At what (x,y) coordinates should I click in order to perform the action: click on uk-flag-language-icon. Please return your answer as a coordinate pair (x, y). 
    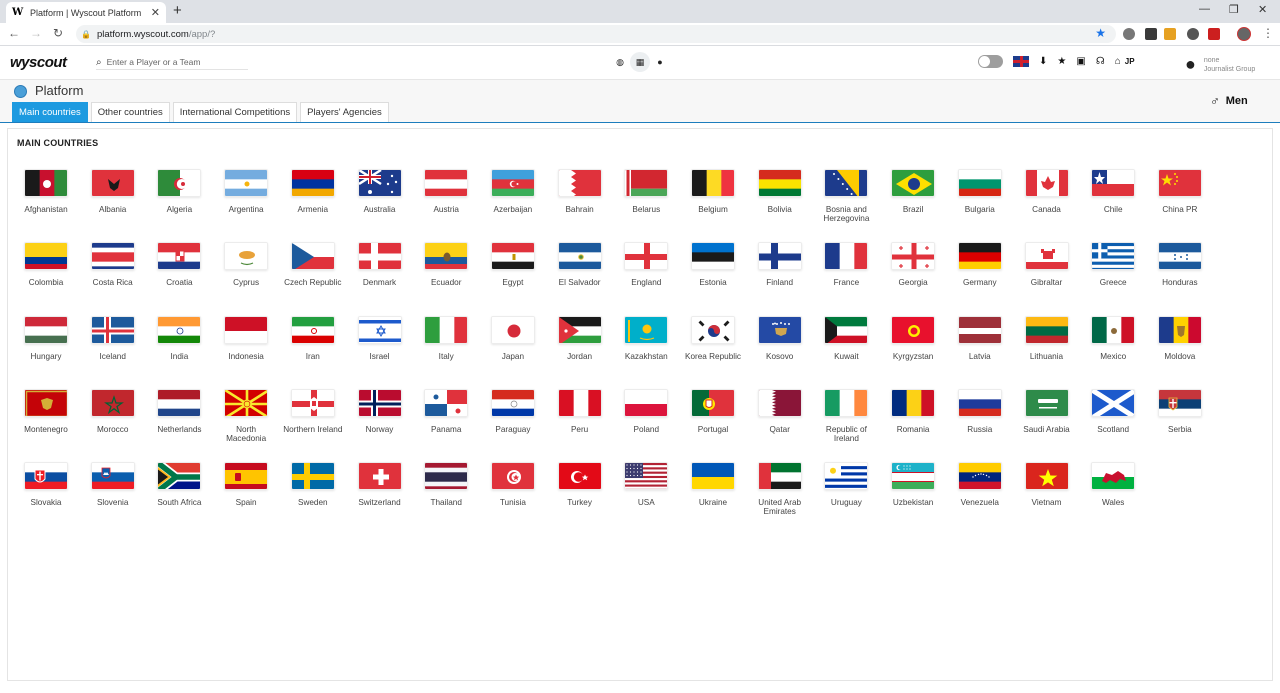
    Looking at the image, I should click on (1021, 61).